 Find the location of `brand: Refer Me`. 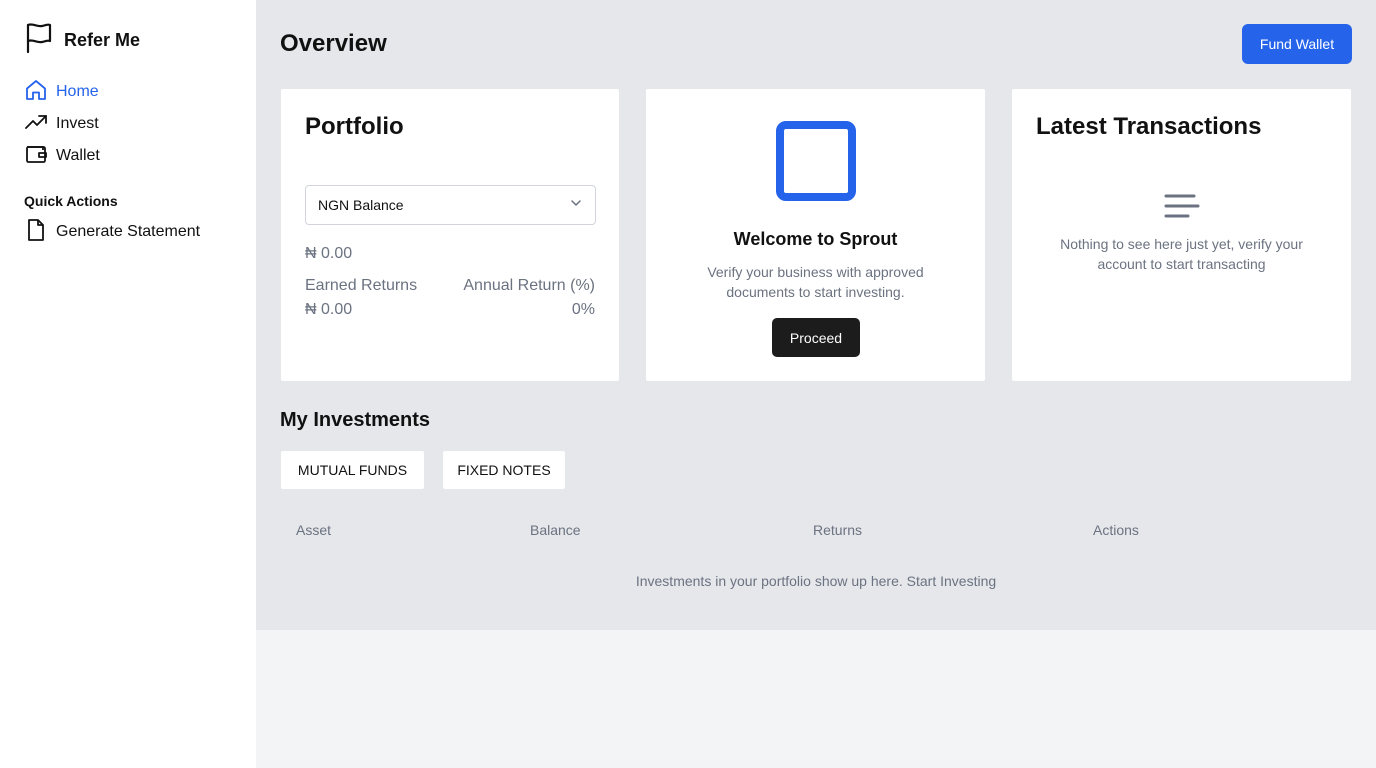

brand: Refer Me is located at coordinates (82, 40).